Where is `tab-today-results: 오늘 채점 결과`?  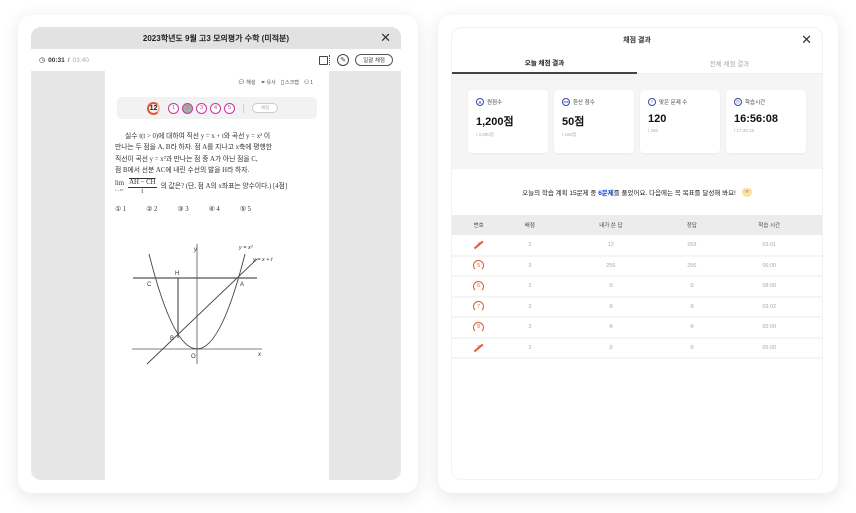
tab-today-results: 오늘 채점 결과 is located at coordinates (544, 63).